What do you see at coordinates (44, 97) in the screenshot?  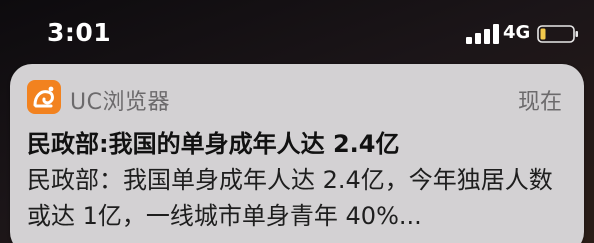 I see `uc-browser-squirrel-icon` at bounding box center [44, 97].